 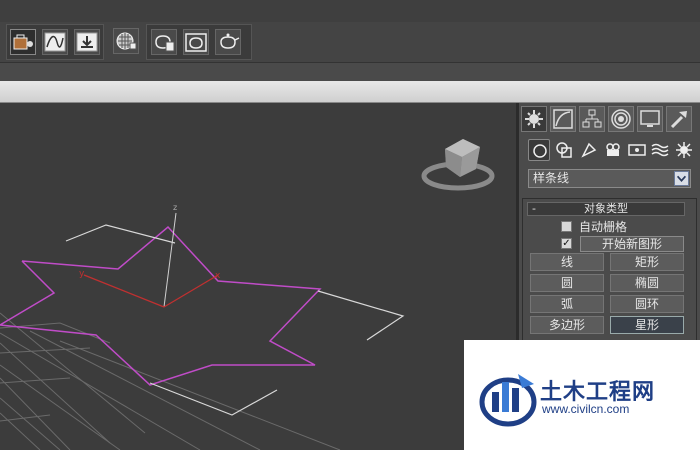 What do you see at coordinates (681, 178) in the screenshot?
I see `chevron-down-icon` at bounding box center [681, 178].